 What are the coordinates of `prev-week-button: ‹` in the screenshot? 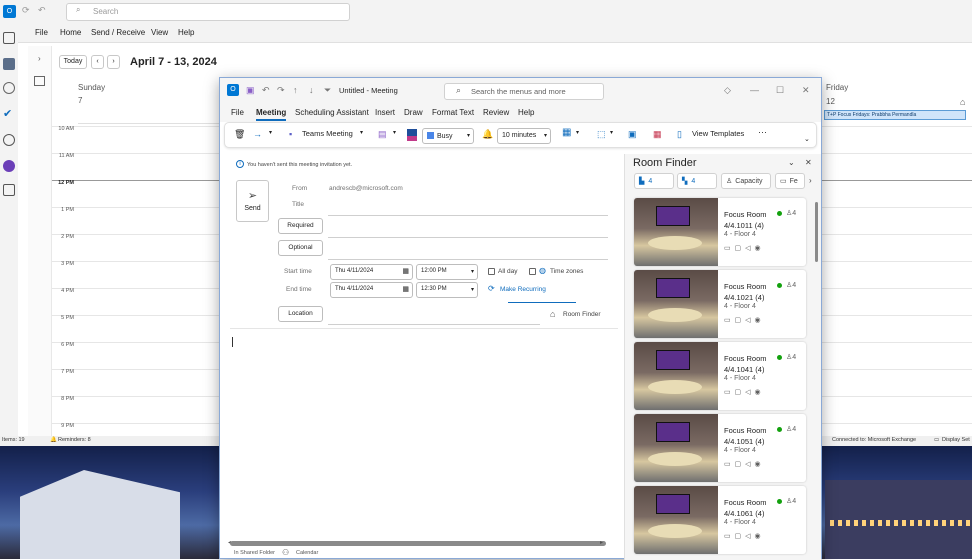 It's located at (97, 62).